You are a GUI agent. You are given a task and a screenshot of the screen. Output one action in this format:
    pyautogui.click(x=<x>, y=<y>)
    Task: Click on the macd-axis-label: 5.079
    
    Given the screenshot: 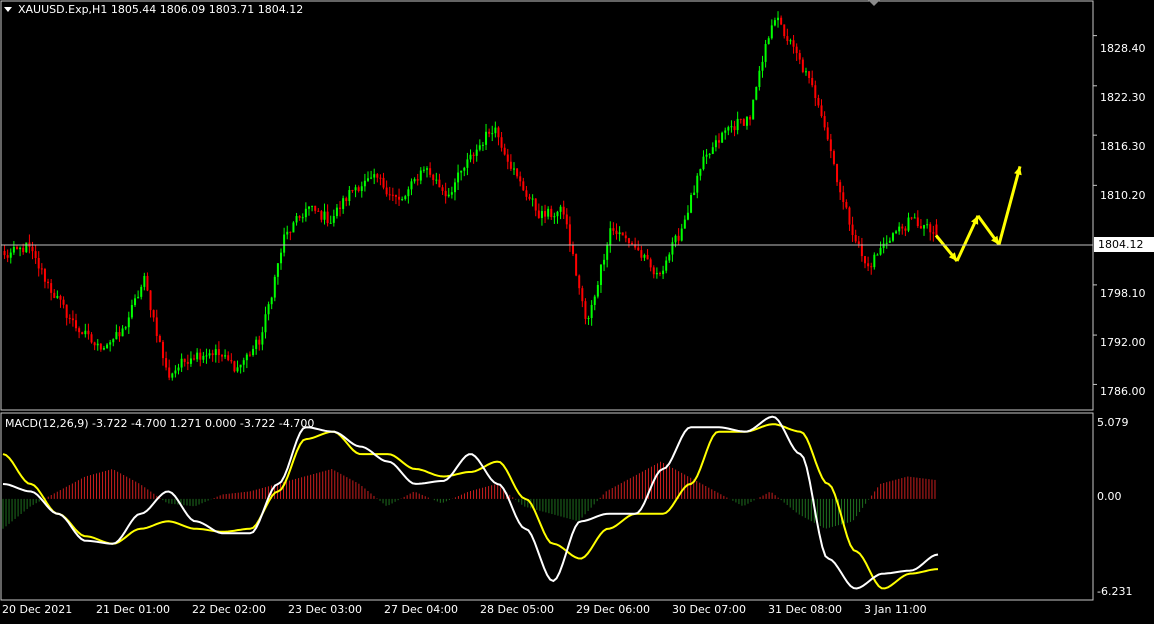 What is the action you would take?
    pyautogui.click(x=1113, y=422)
    